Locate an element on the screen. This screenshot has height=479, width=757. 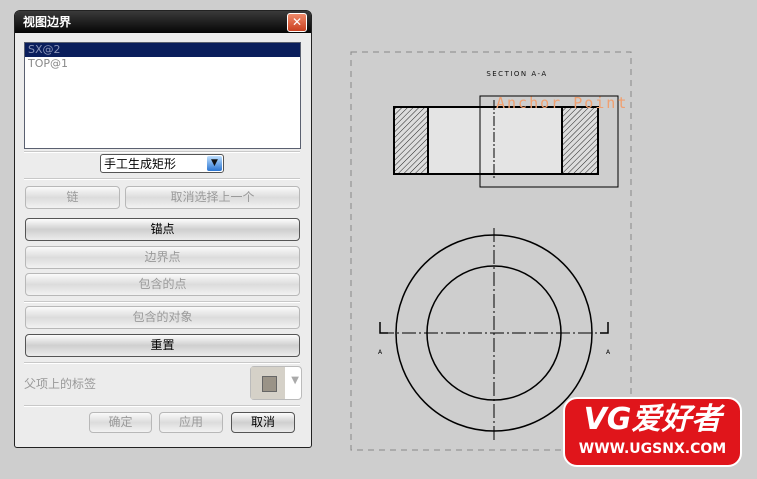
section-view is located at coordinates (496, 140).